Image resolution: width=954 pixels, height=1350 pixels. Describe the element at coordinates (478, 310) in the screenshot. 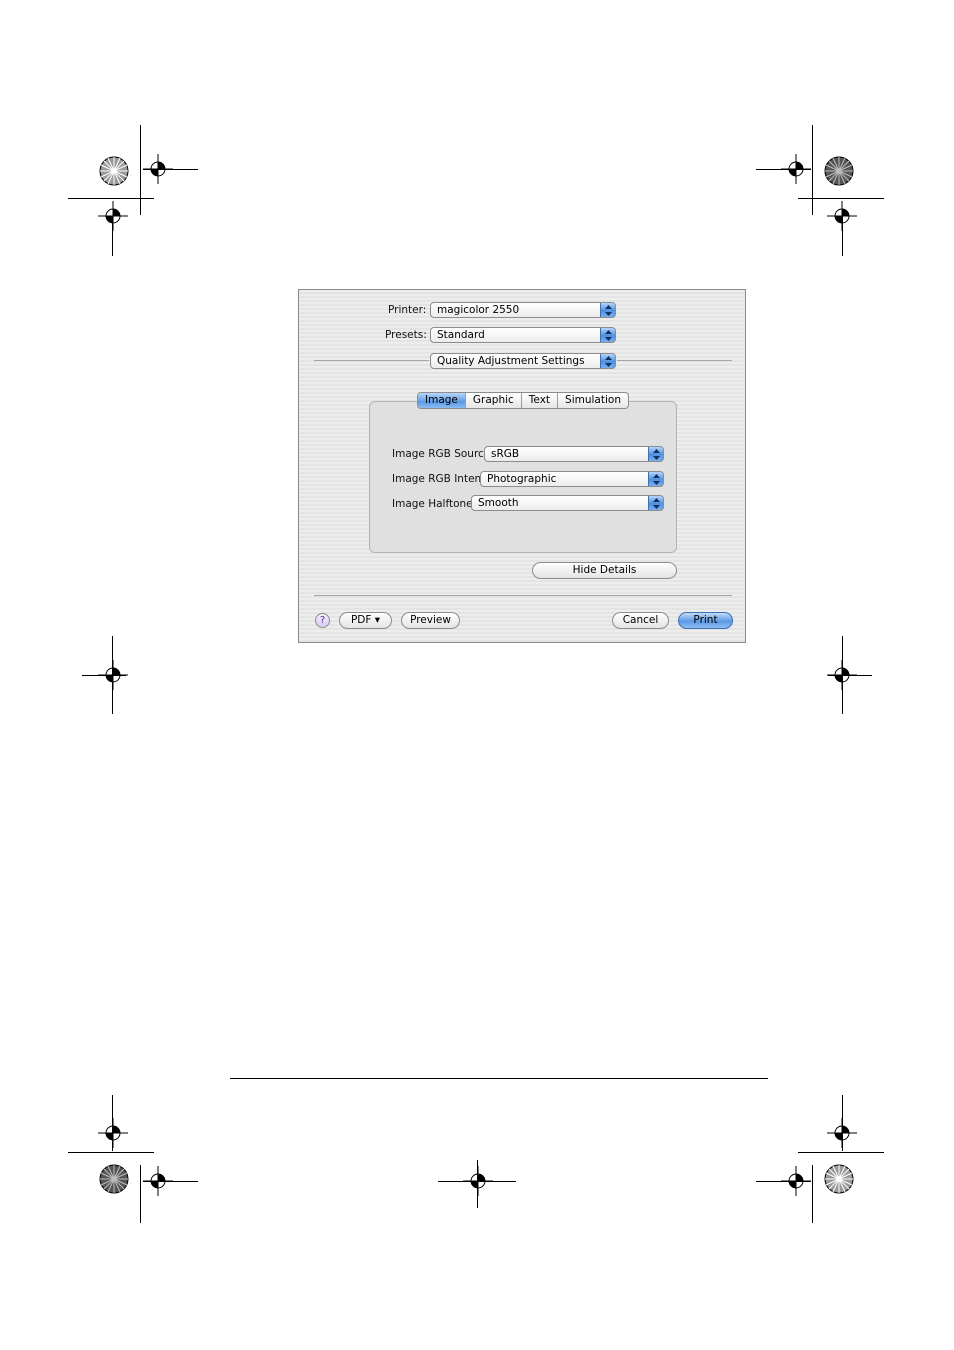

I see `printer-value: magicolor 2550` at that location.